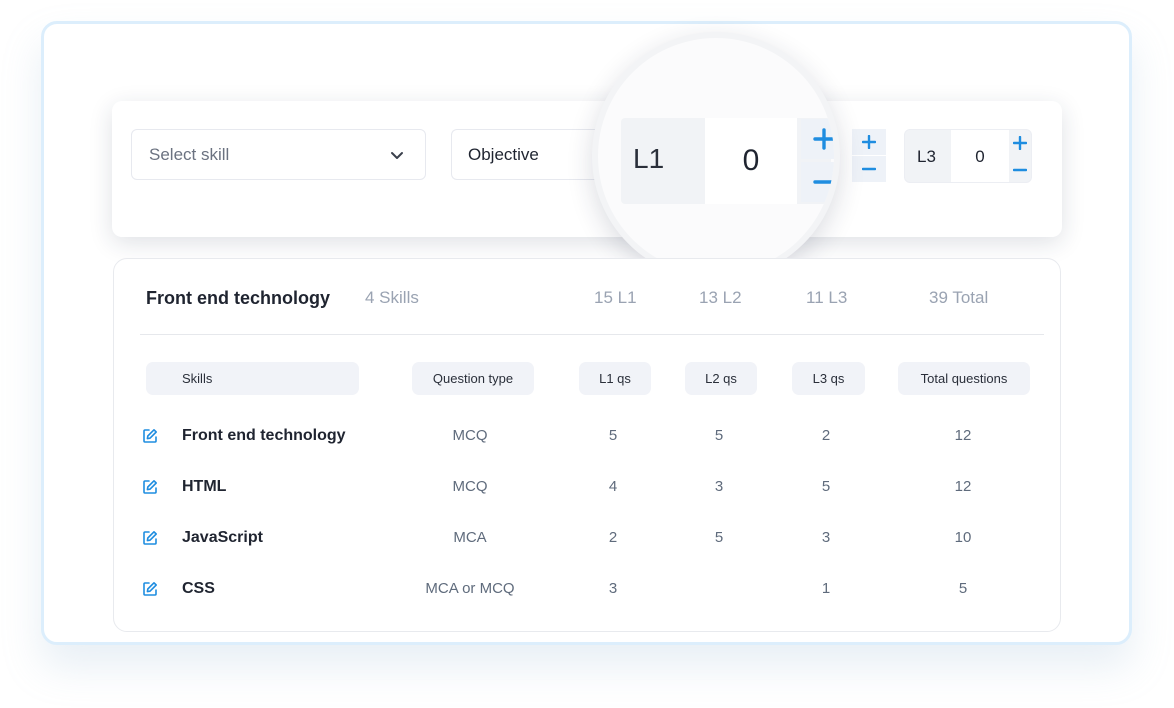  I want to click on l3-count: 2, so click(826, 435).